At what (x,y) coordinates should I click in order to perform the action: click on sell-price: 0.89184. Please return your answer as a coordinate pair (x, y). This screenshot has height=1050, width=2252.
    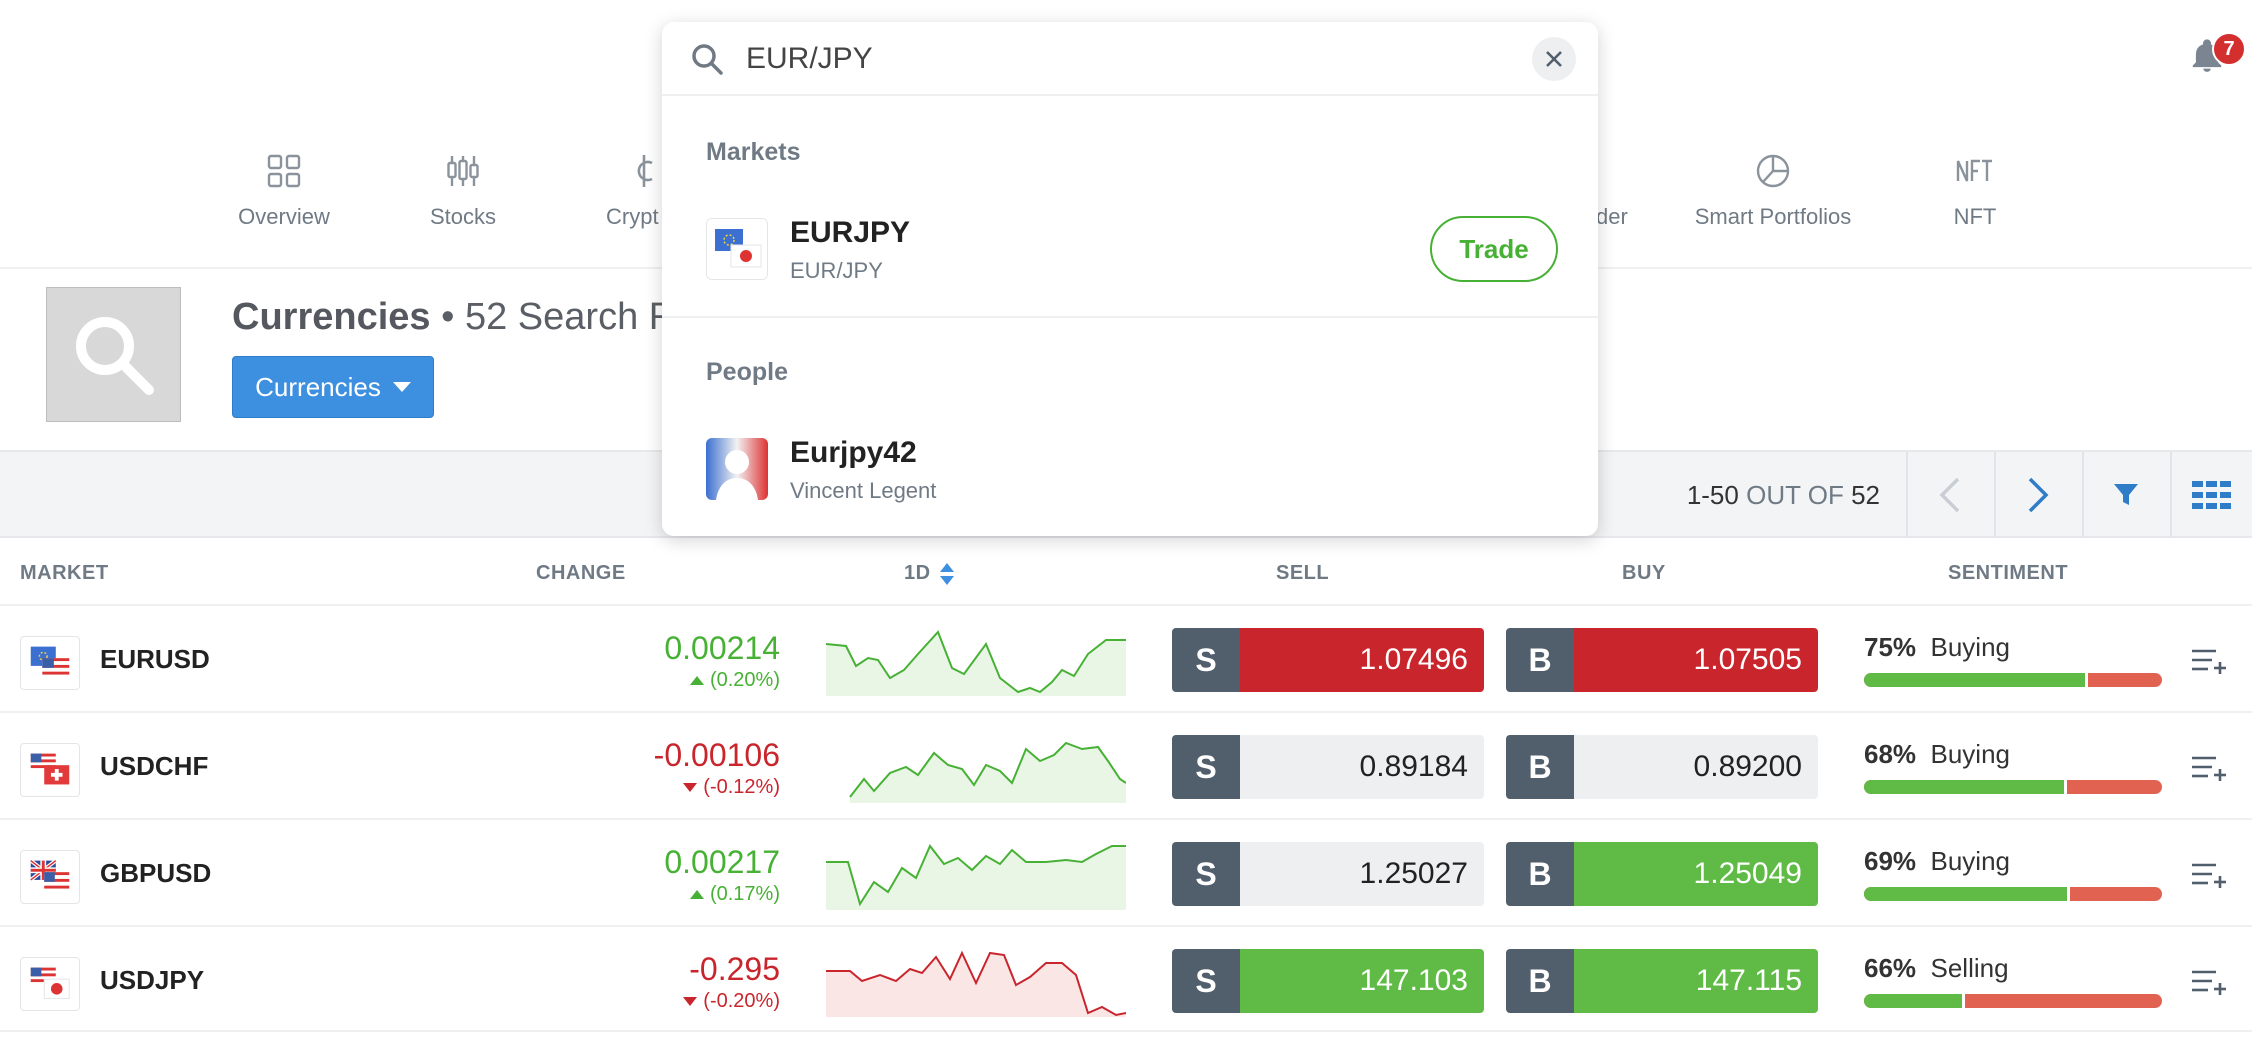
    Looking at the image, I should click on (1362, 767).